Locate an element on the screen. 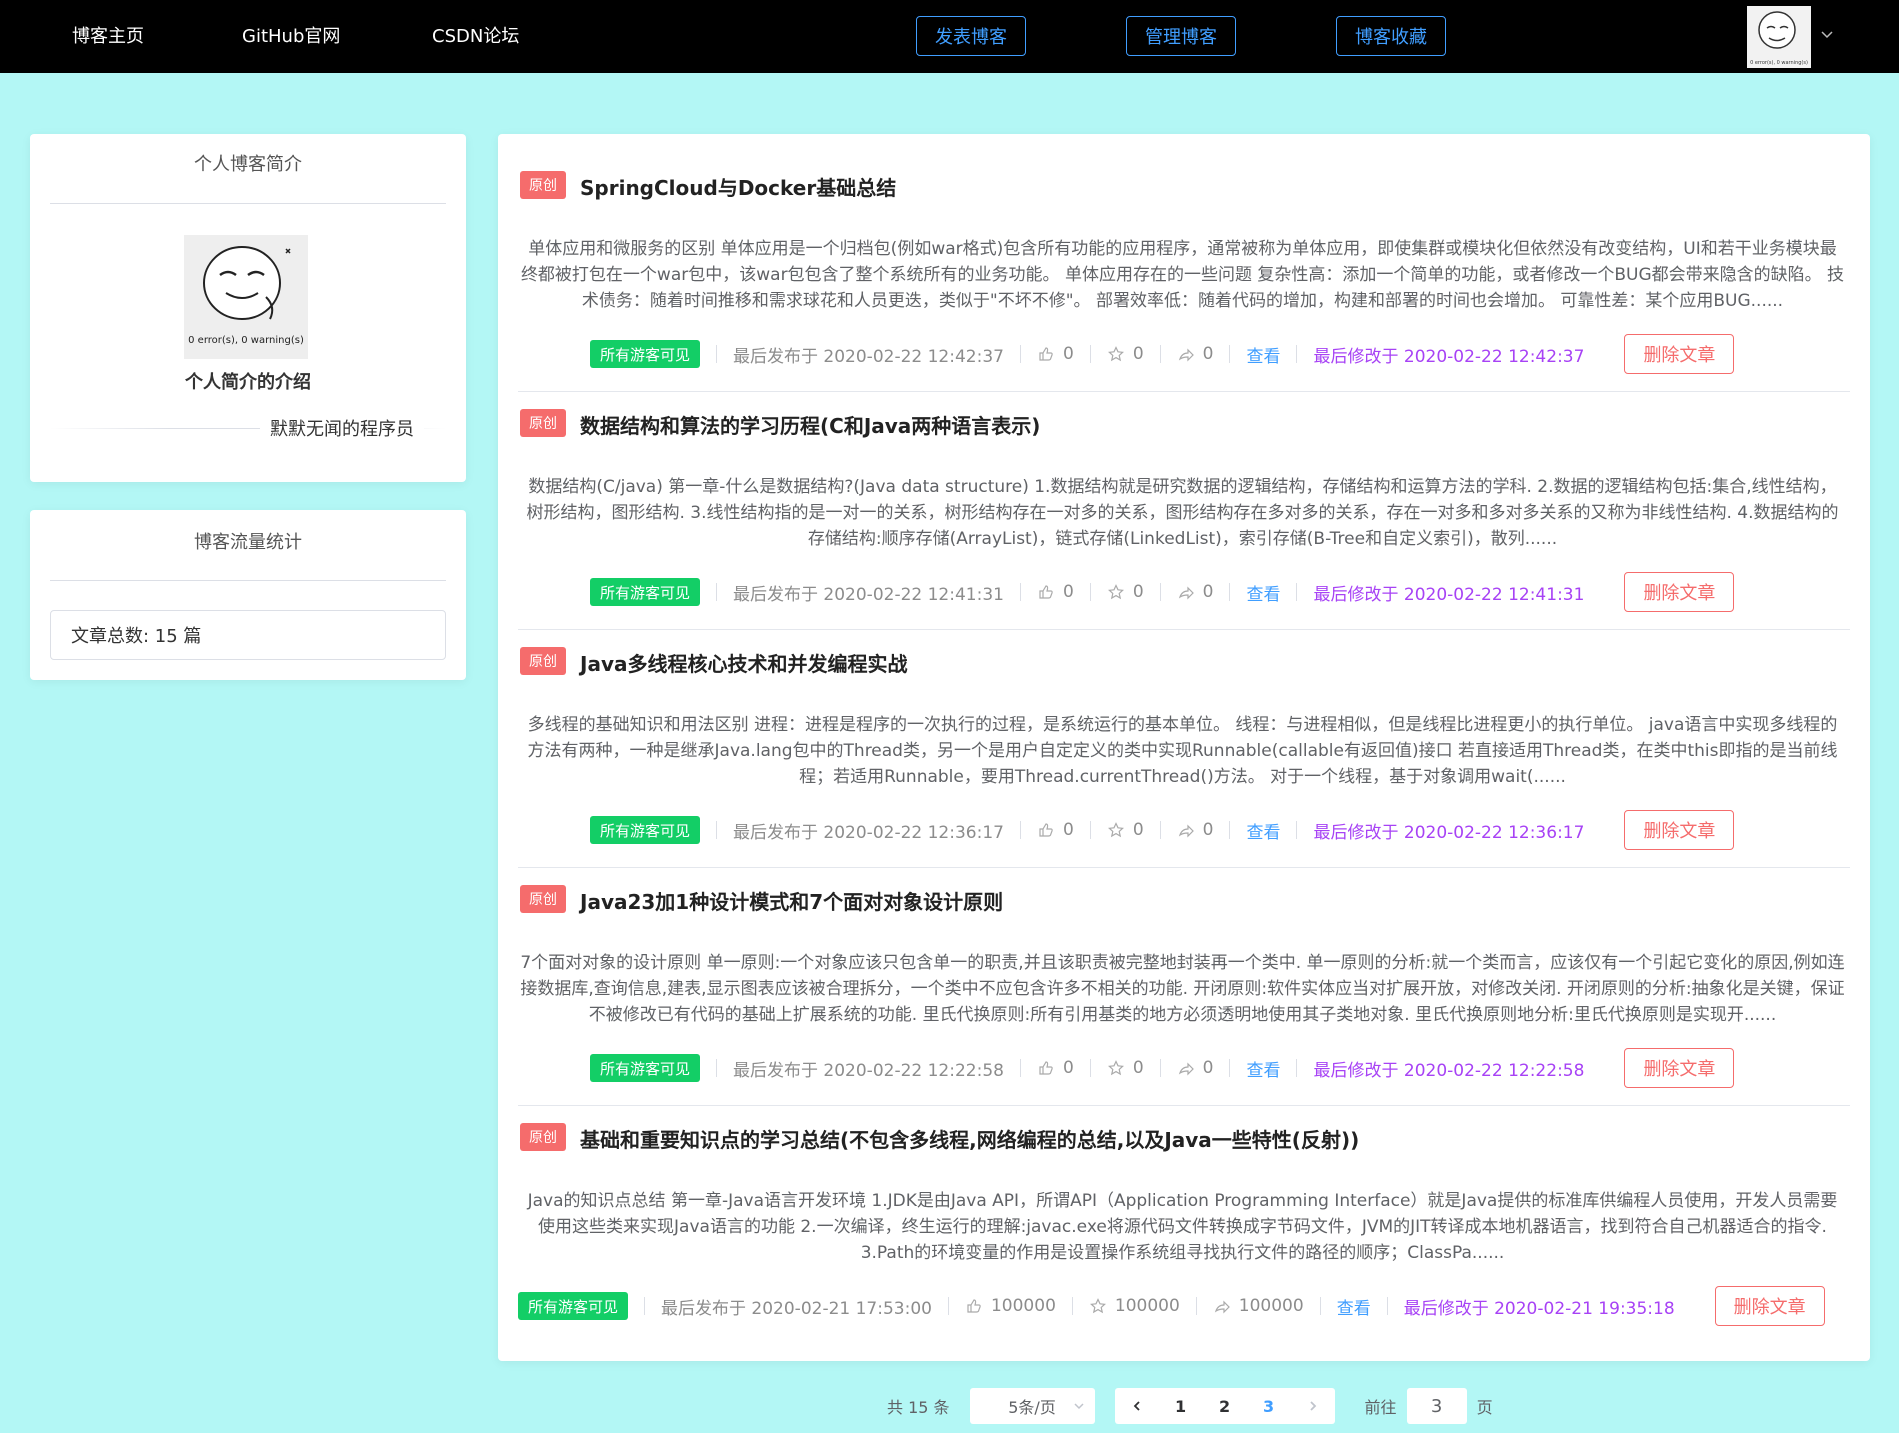 This screenshot has width=1899, height=1433. profile-heading: 个人简介的介绍 is located at coordinates (248, 382).